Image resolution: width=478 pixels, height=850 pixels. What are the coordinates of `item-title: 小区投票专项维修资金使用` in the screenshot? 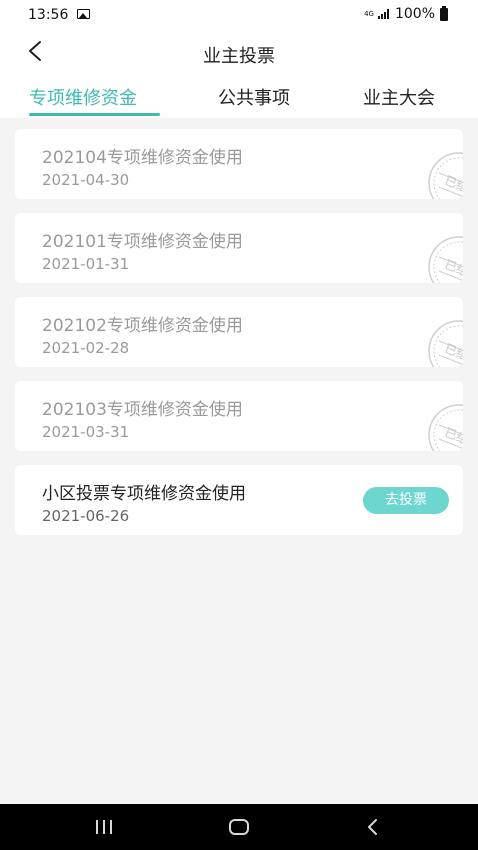 It's located at (144, 494).